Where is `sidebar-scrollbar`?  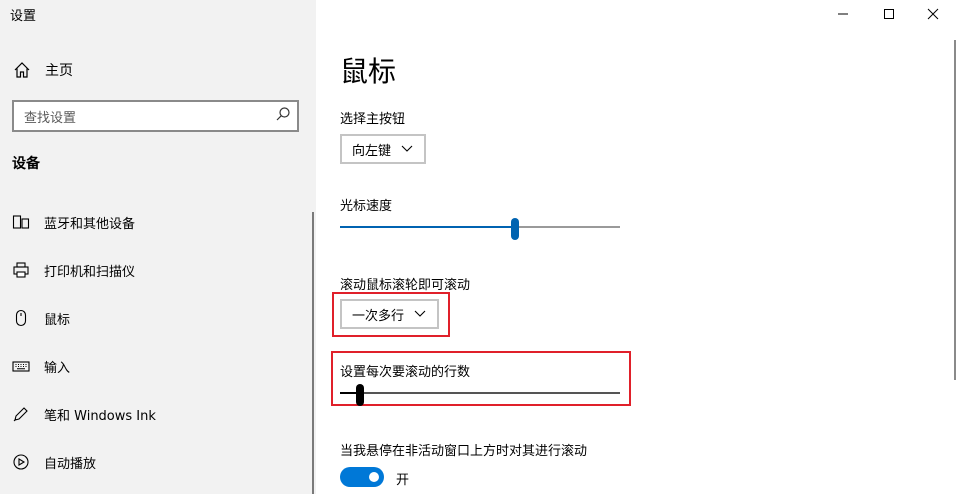 sidebar-scrollbar is located at coordinates (313, 353).